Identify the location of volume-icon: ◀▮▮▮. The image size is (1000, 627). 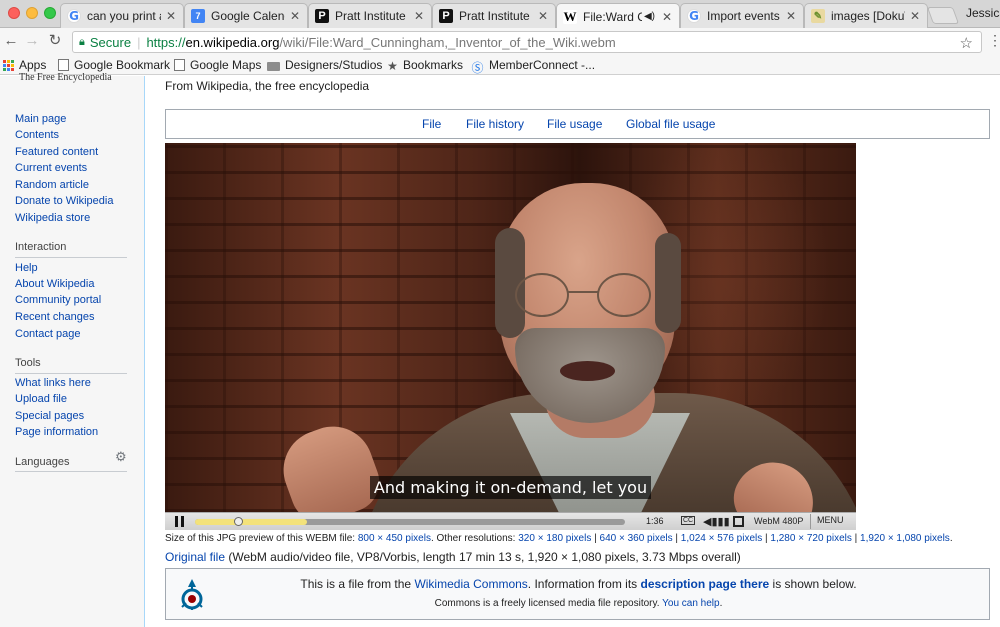
(716, 521).